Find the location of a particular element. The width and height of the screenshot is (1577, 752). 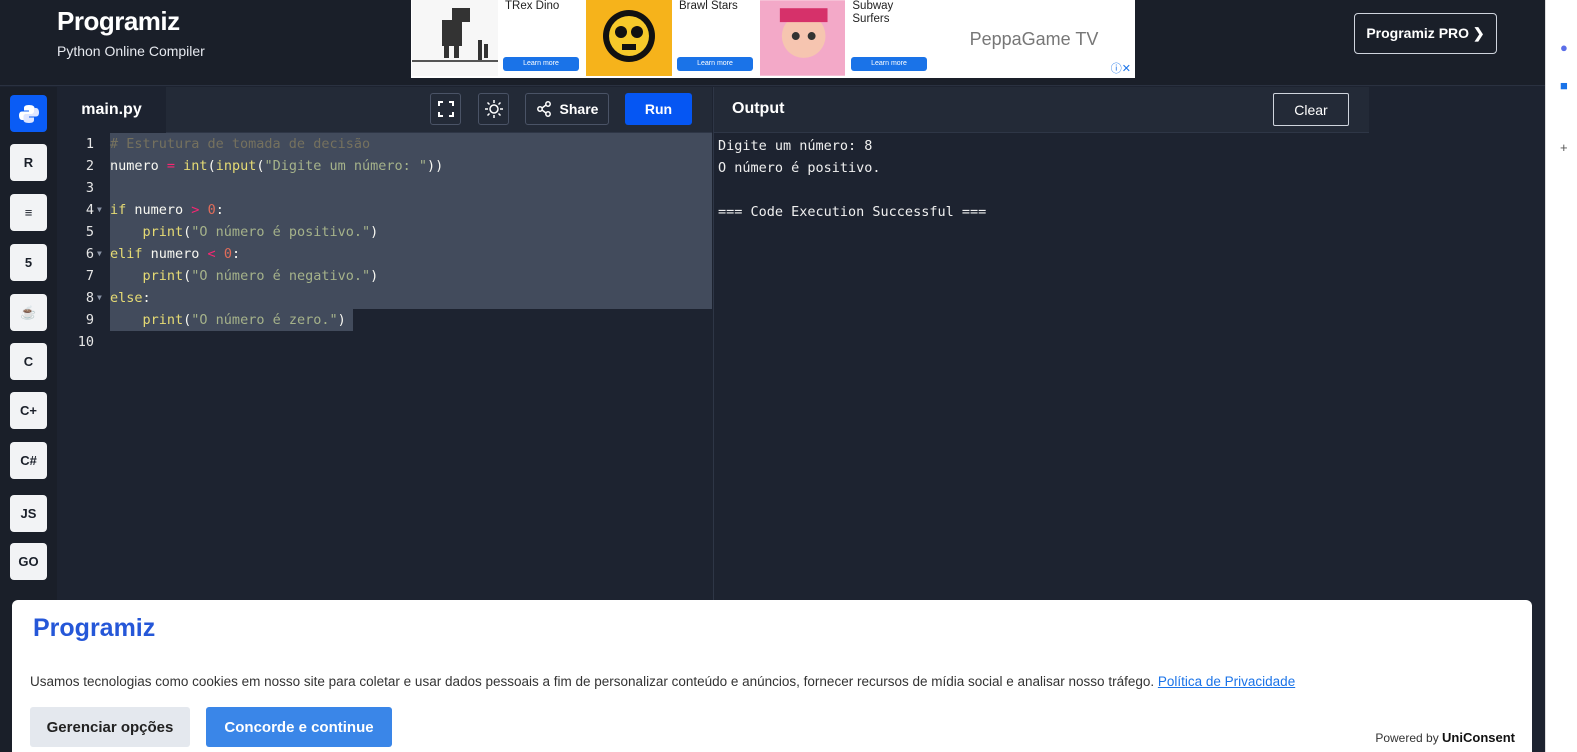

browser-side-panel: ● ■ + is located at coordinates (1561, 376).